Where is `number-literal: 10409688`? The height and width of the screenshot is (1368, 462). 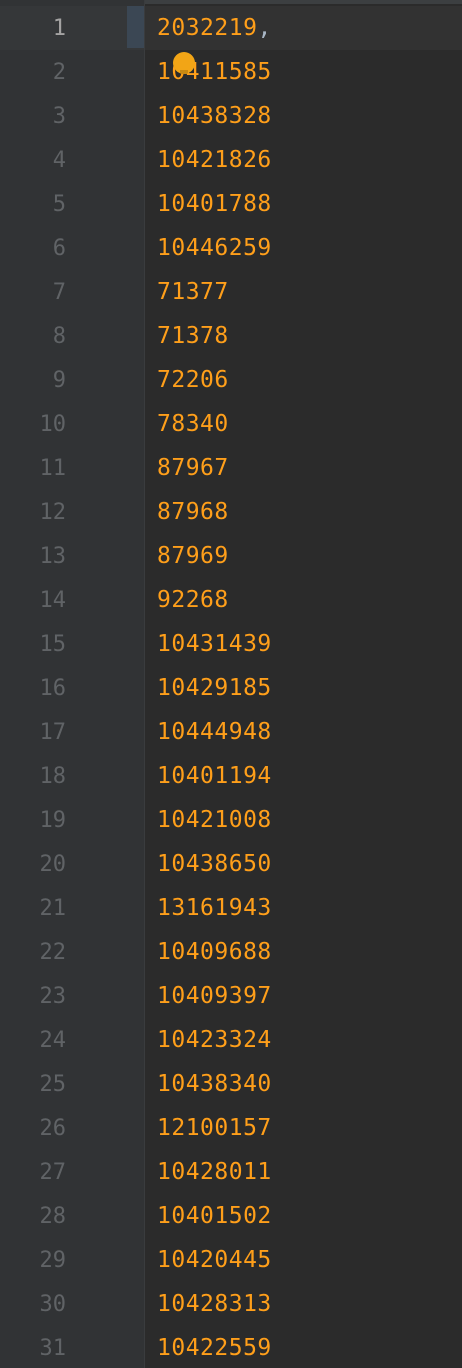 number-literal: 10409688 is located at coordinates (214, 952).